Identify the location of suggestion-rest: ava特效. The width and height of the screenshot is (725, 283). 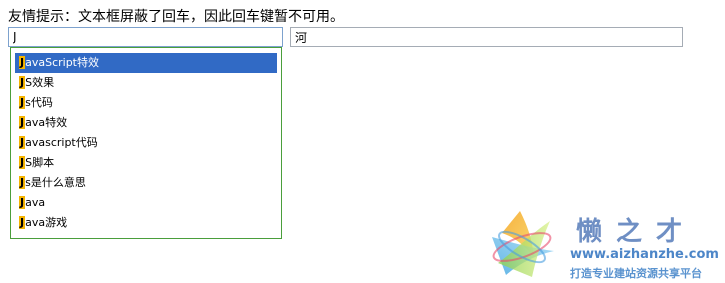
(46, 122).